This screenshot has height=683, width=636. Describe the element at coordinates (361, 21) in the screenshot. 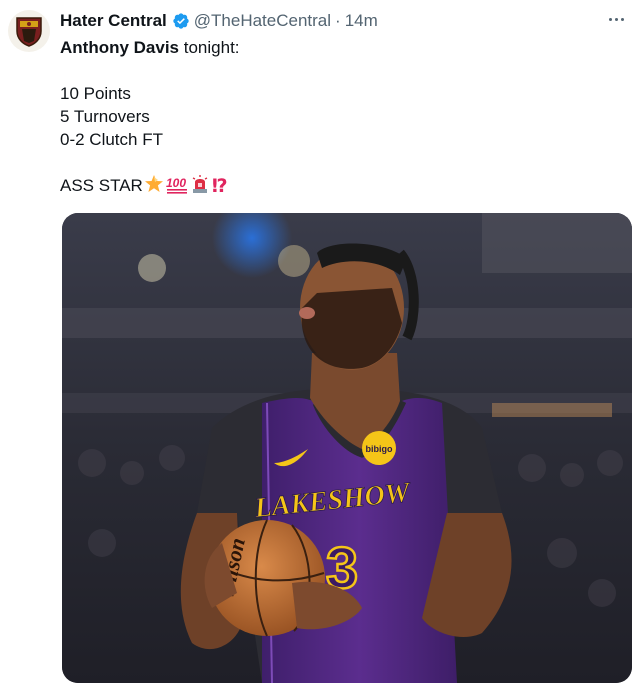

I see `timestamp: 14m` at that location.